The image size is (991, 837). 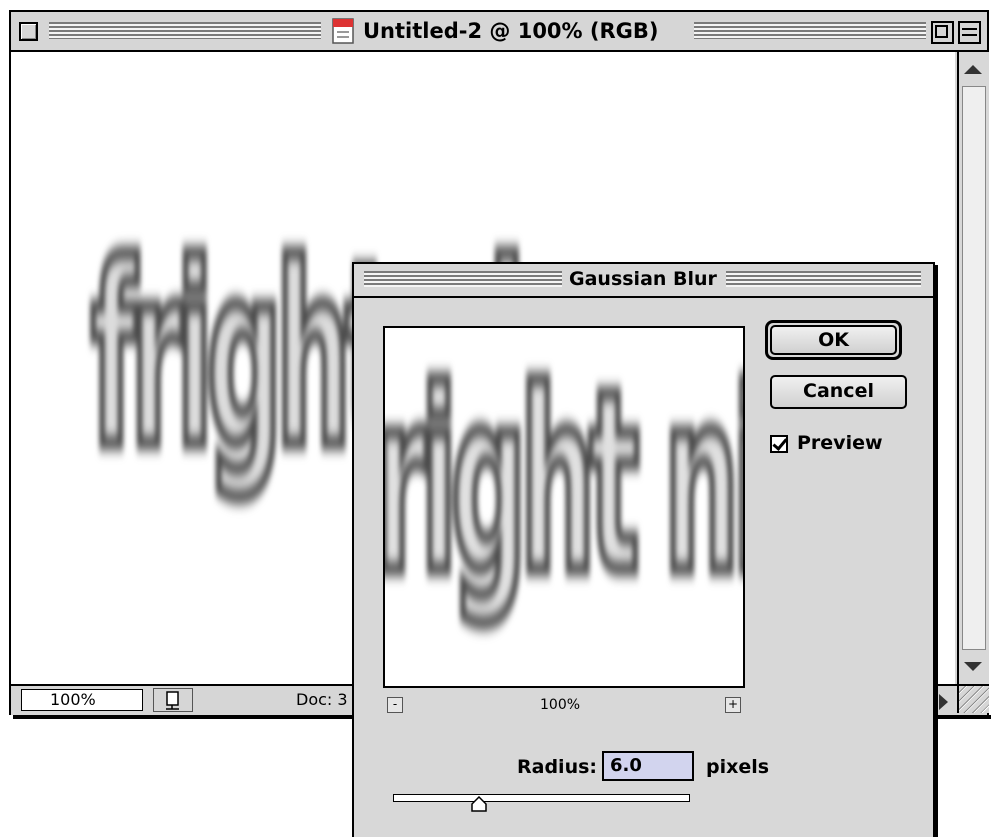 What do you see at coordinates (560, 705) in the screenshot?
I see `preview-zoom-level: 100%` at bounding box center [560, 705].